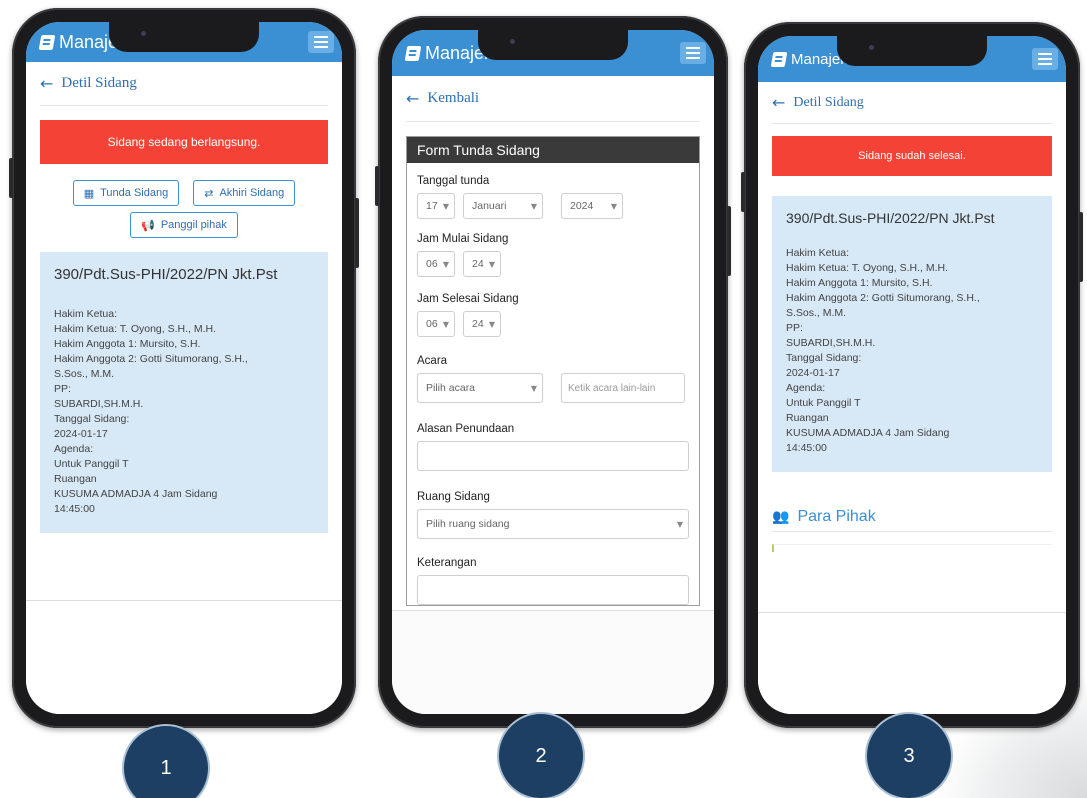 This screenshot has width=1087, height=798. Describe the element at coordinates (836, 516) in the screenshot. I see `para-pihak-label: Para Pihak` at that location.